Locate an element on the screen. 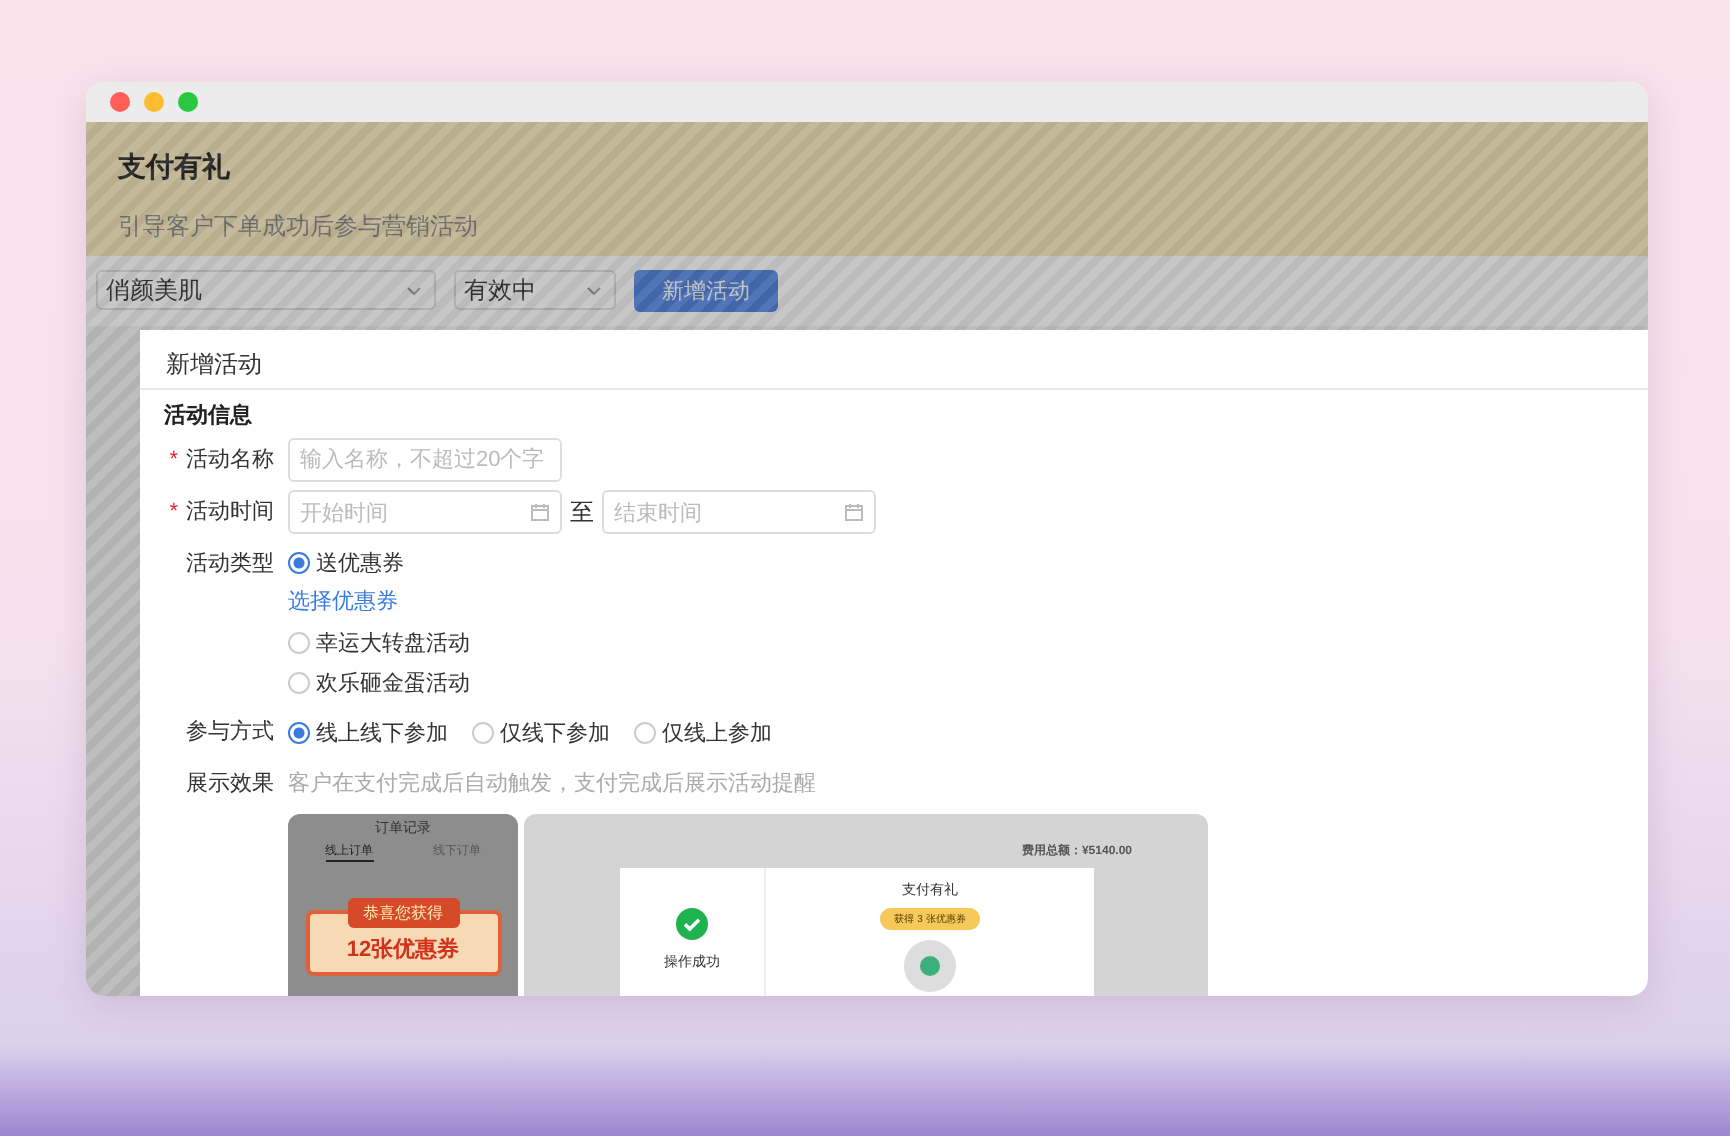  section-title: 活动信息 is located at coordinates (209, 415).